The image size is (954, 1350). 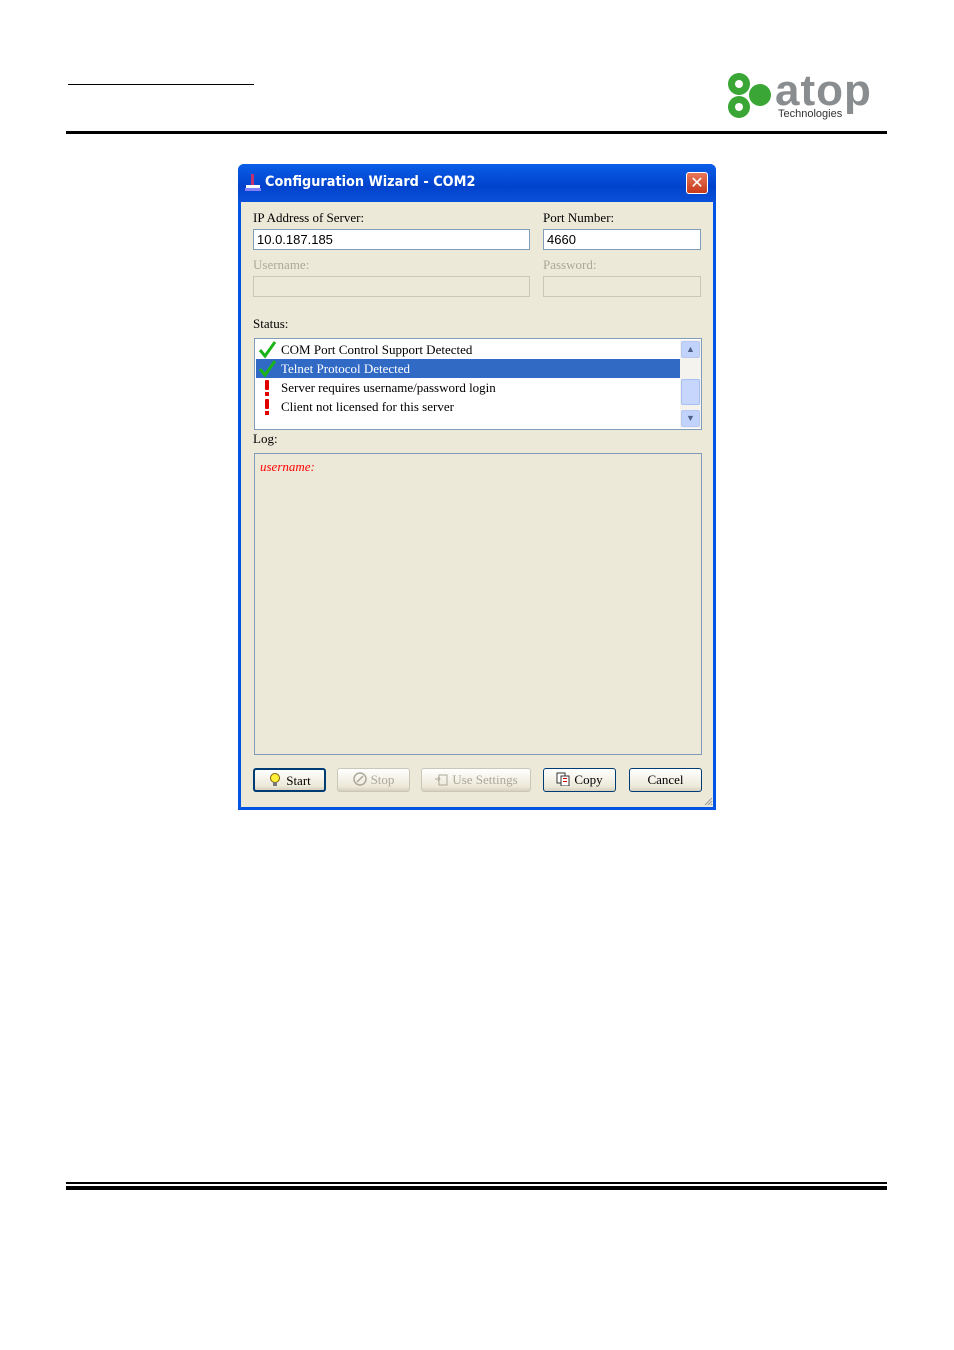 I want to click on list-item-label: Server requires username/password login, so click(x=388, y=387).